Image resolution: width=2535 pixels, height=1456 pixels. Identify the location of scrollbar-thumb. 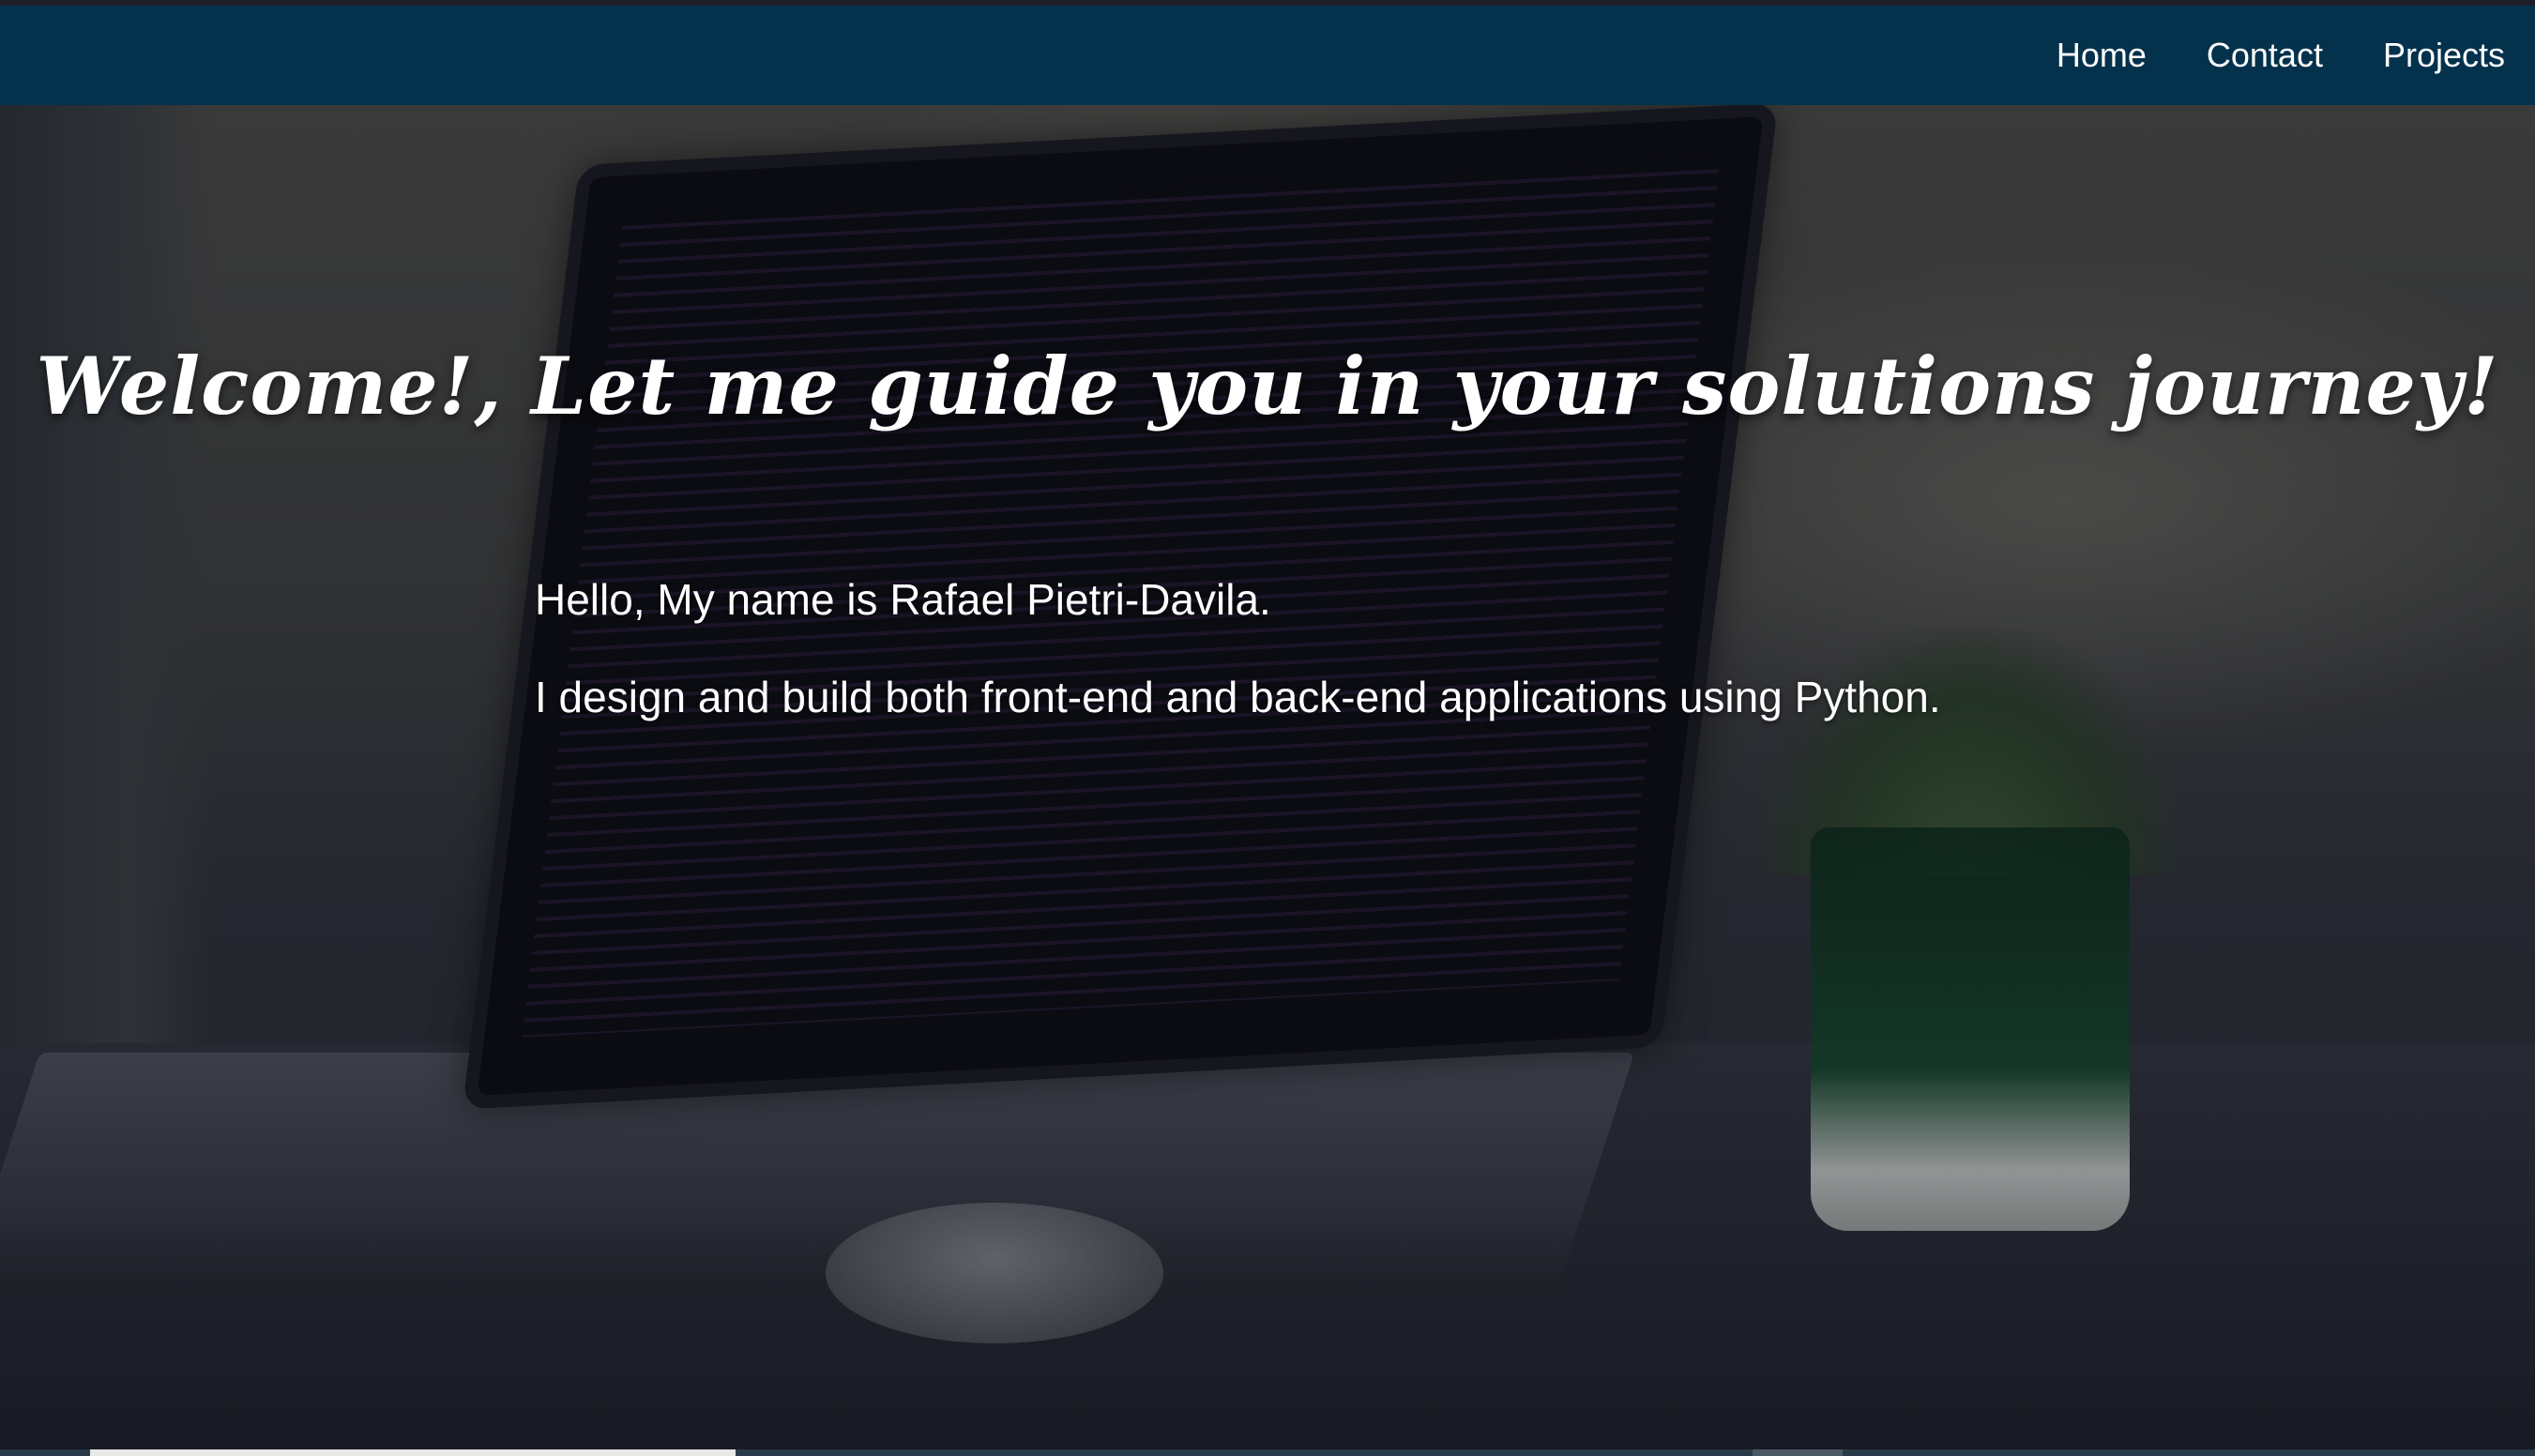
(413, 1452).